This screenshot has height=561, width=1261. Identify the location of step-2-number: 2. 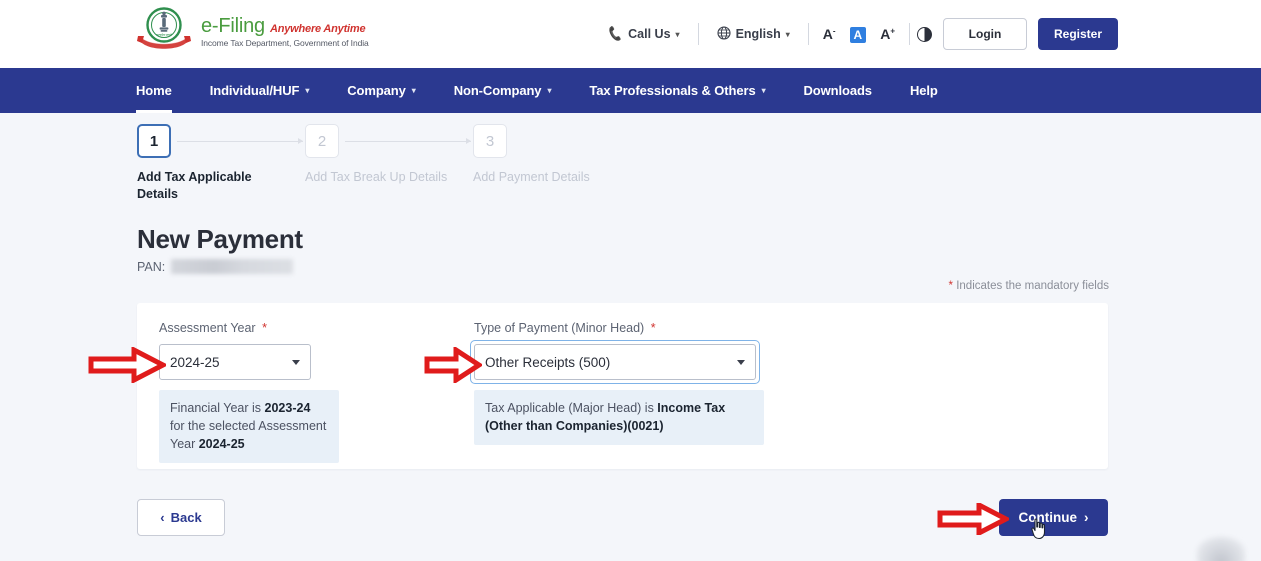
(322, 141).